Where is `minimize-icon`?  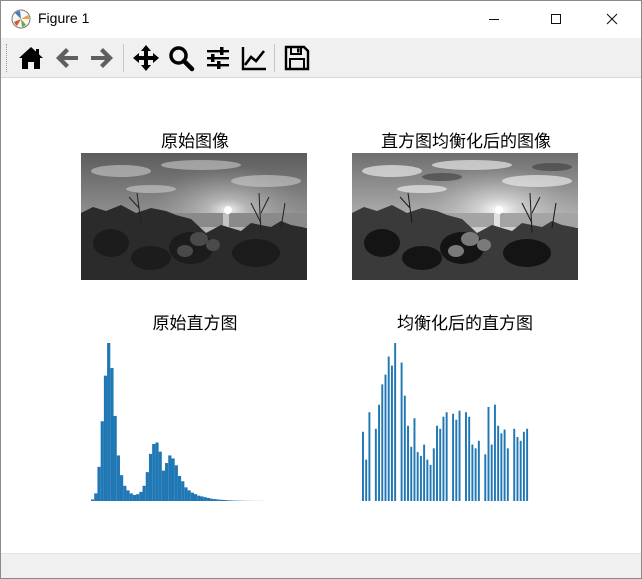
minimize-icon is located at coordinates (494, 19).